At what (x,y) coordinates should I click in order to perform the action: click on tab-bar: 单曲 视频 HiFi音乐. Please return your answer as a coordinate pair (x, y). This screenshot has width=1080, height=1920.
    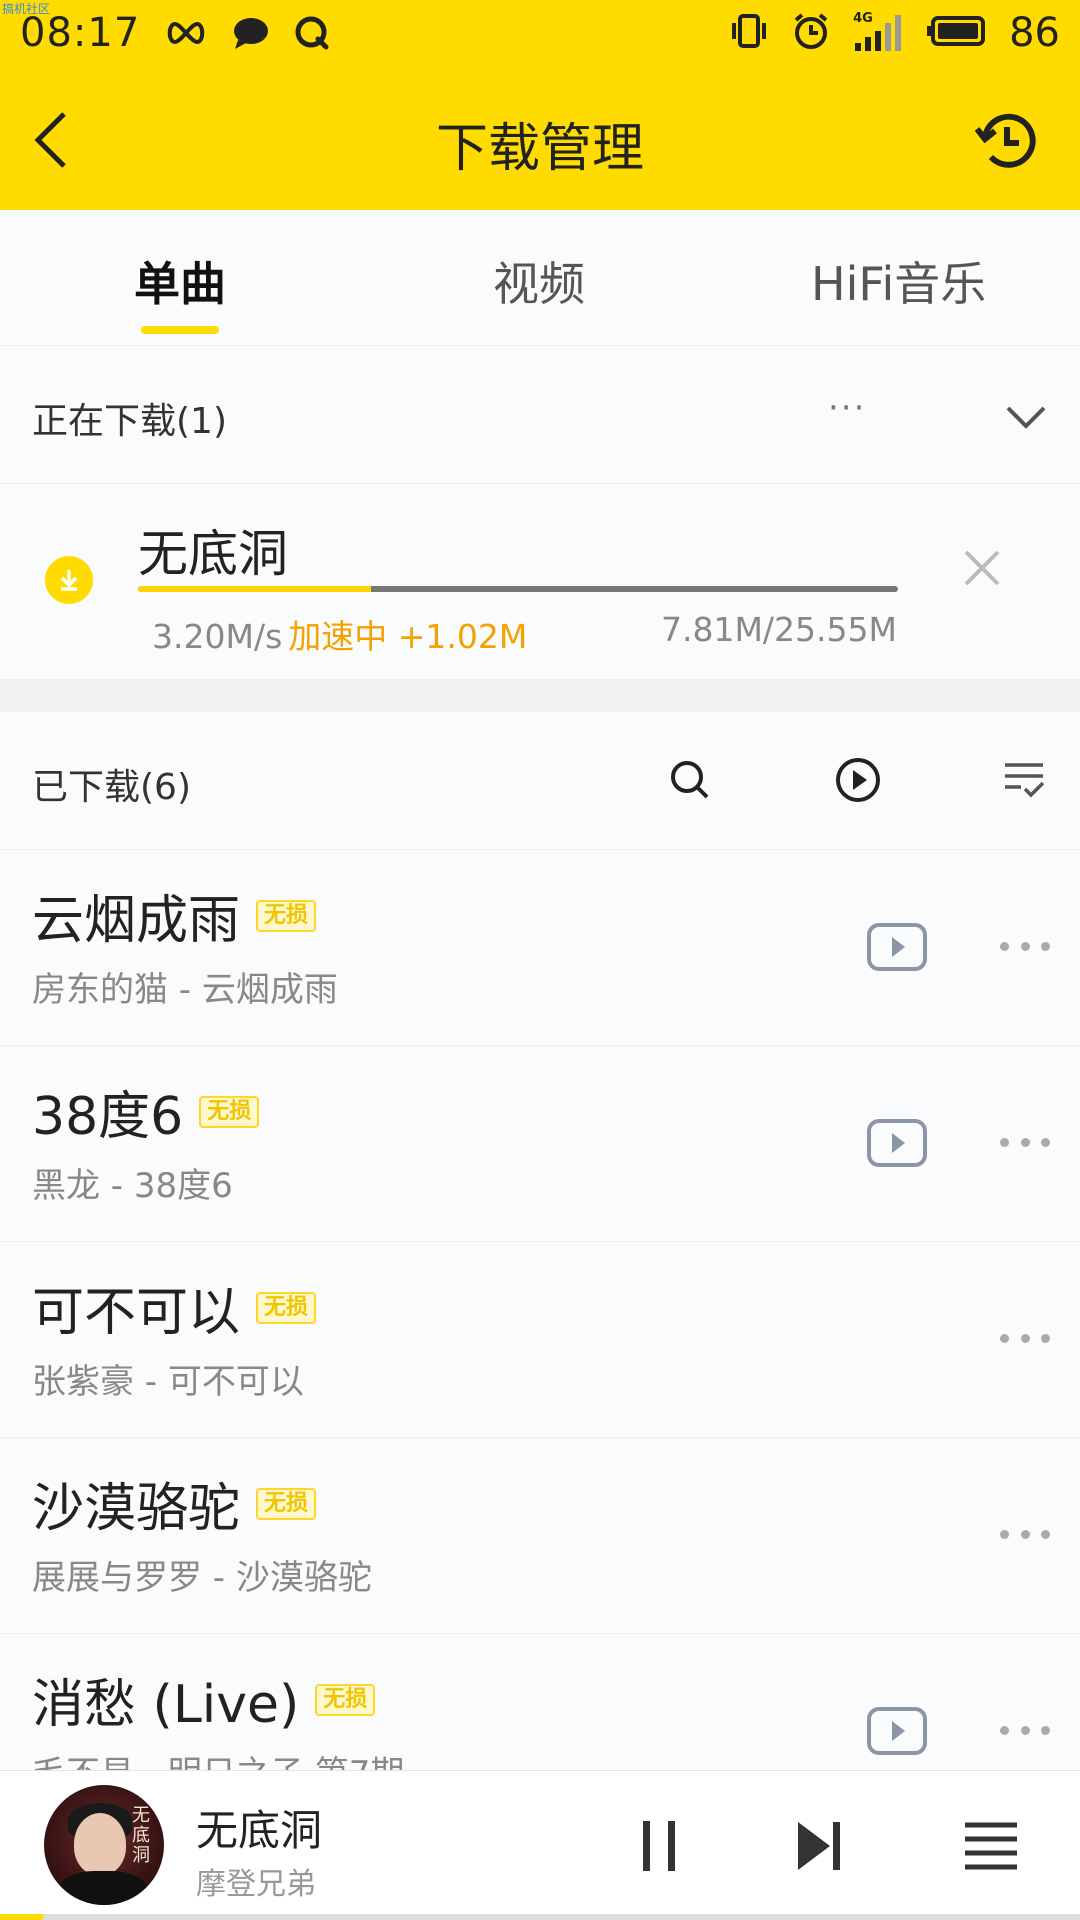
    Looking at the image, I should click on (540, 278).